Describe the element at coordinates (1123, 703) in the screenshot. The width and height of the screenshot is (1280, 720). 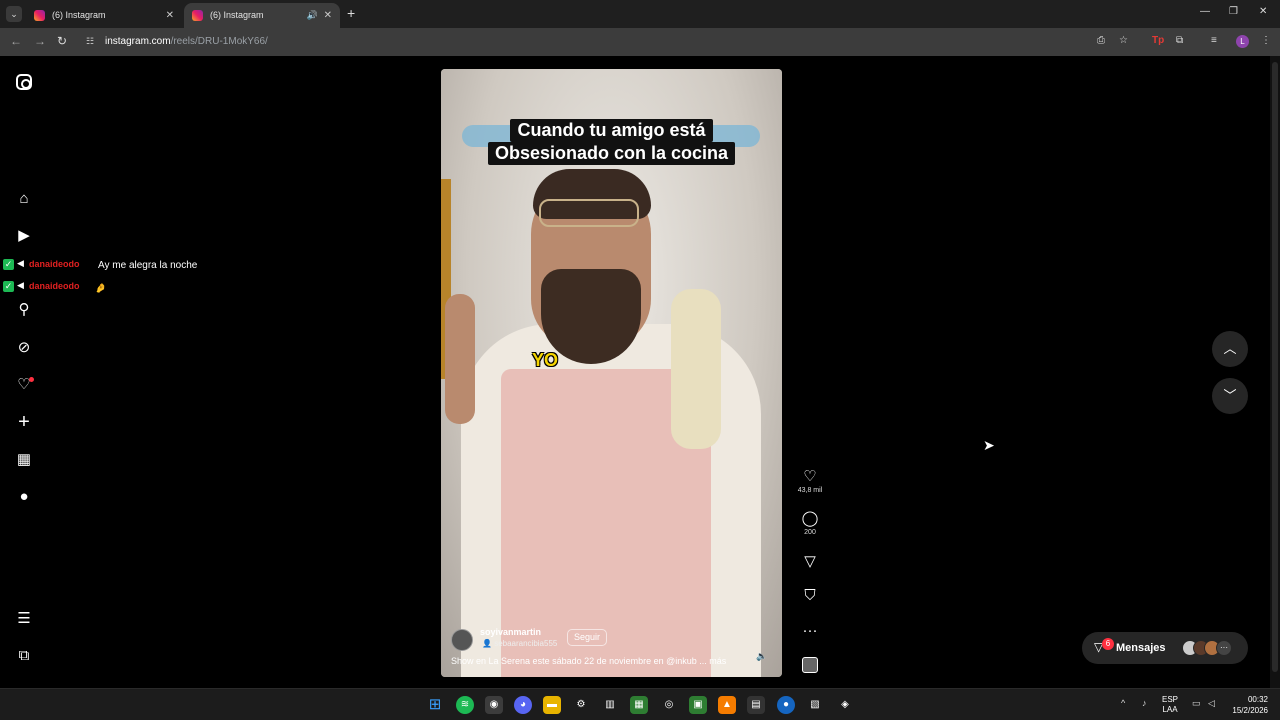
I see `tray-chevron-icon: ^` at that location.